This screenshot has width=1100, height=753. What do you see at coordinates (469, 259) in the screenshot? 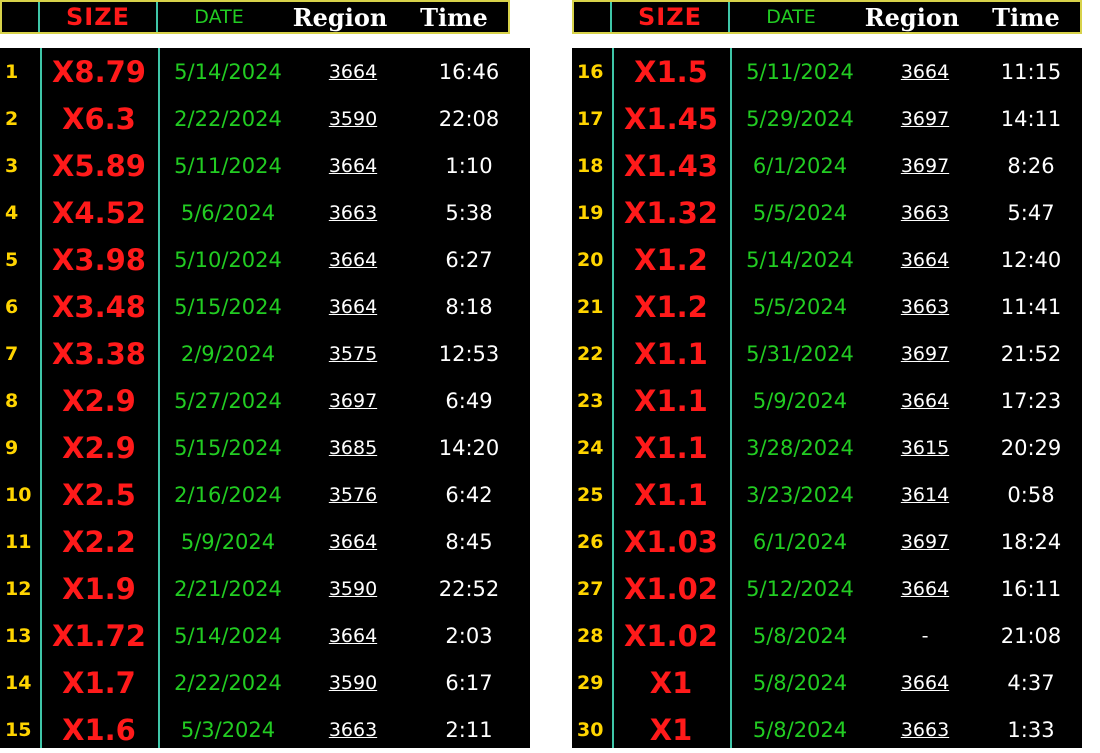
I see `flare-time: 6:27` at bounding box center [469, 259].